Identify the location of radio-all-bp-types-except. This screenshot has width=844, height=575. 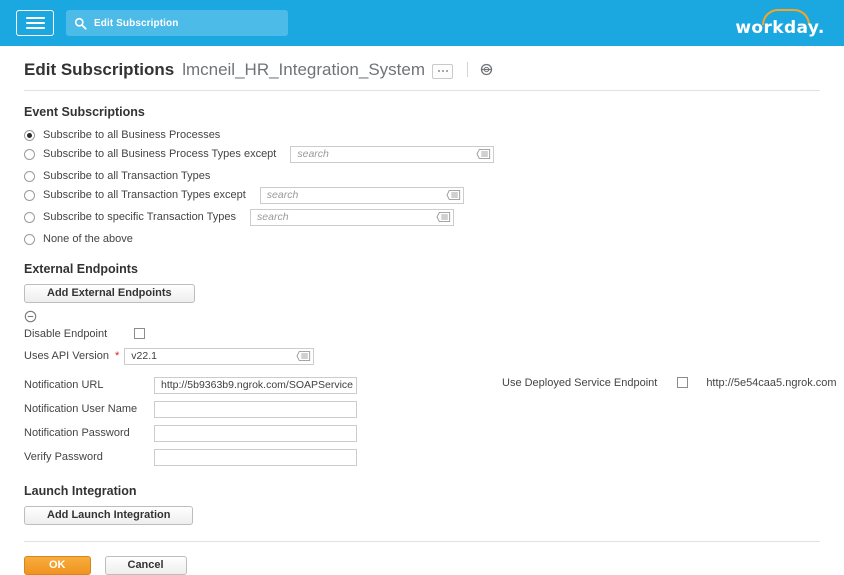
(29, 154).